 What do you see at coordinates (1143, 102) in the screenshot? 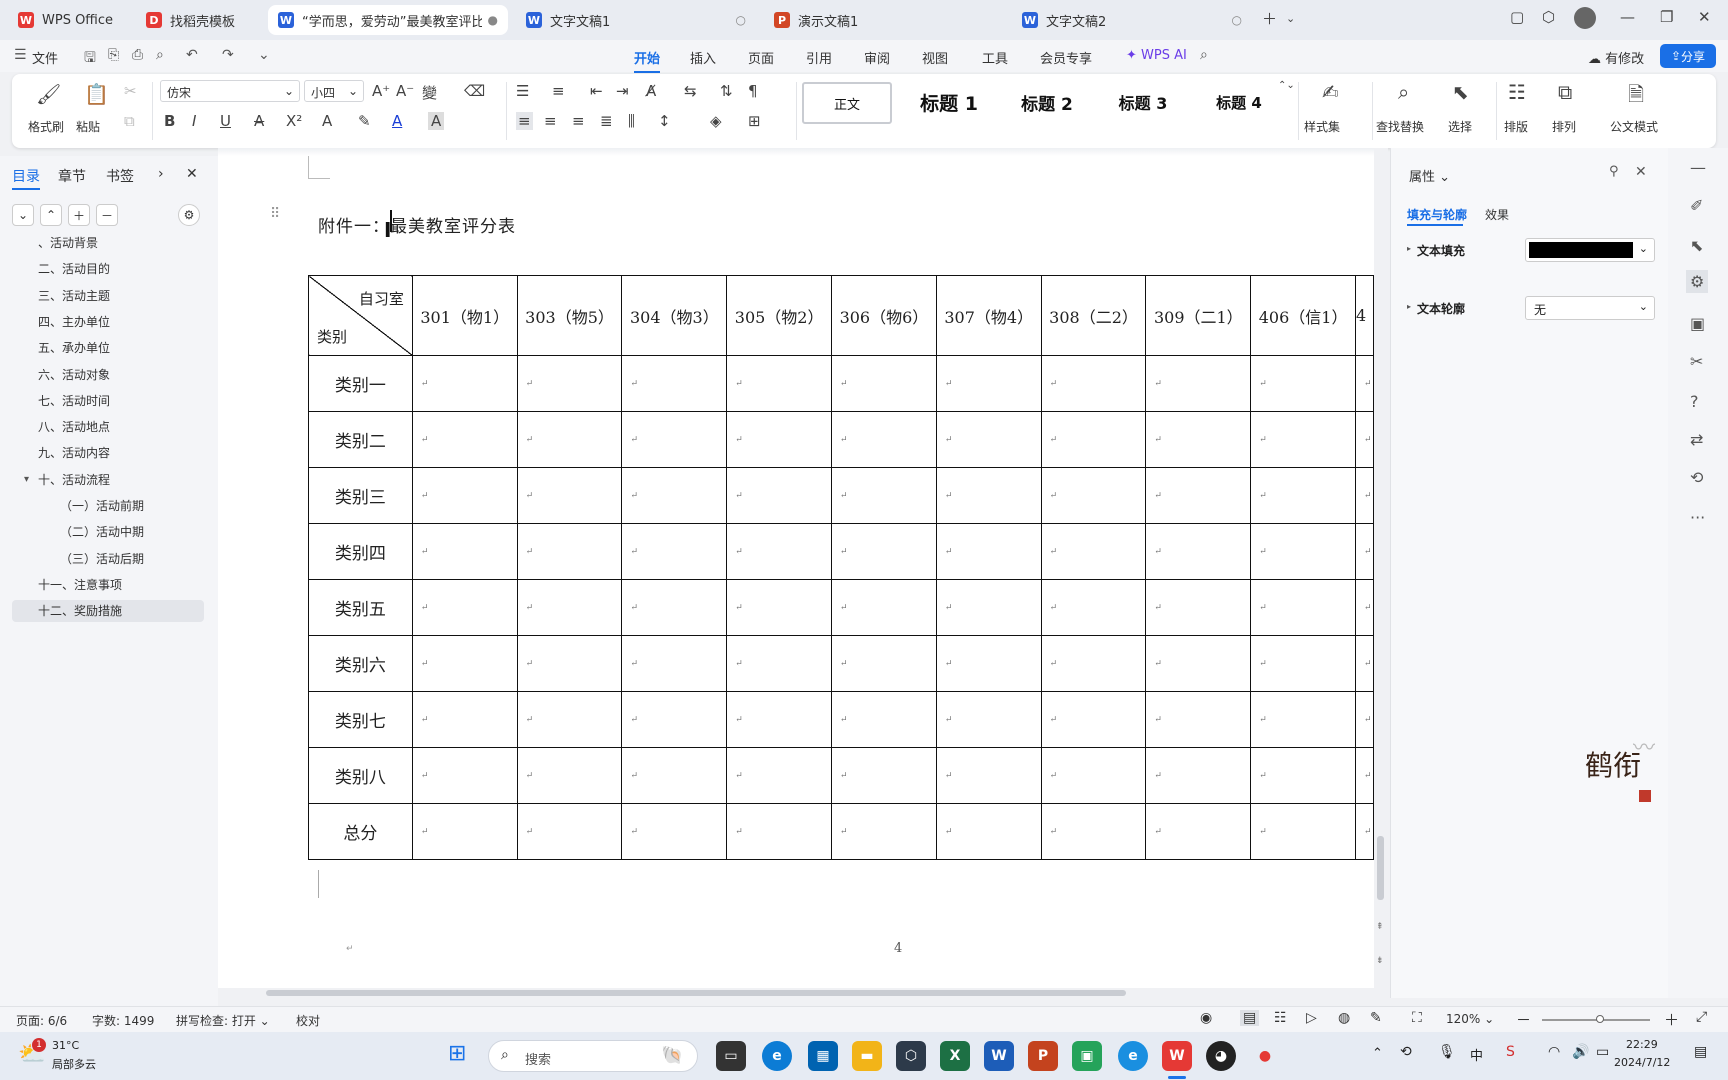
I see `style-heading-3: 标题 3` at bounding box center [1143, 102].